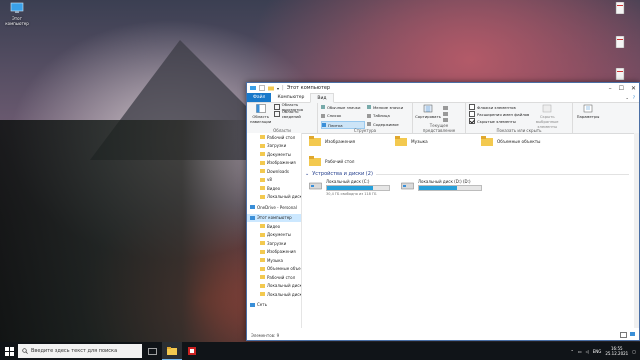  What do you see at coordinates (499, 114) in the screenshot?
I see `file-extensions-toggle: Расширения имен файлов` at bounding box center [499, 114].